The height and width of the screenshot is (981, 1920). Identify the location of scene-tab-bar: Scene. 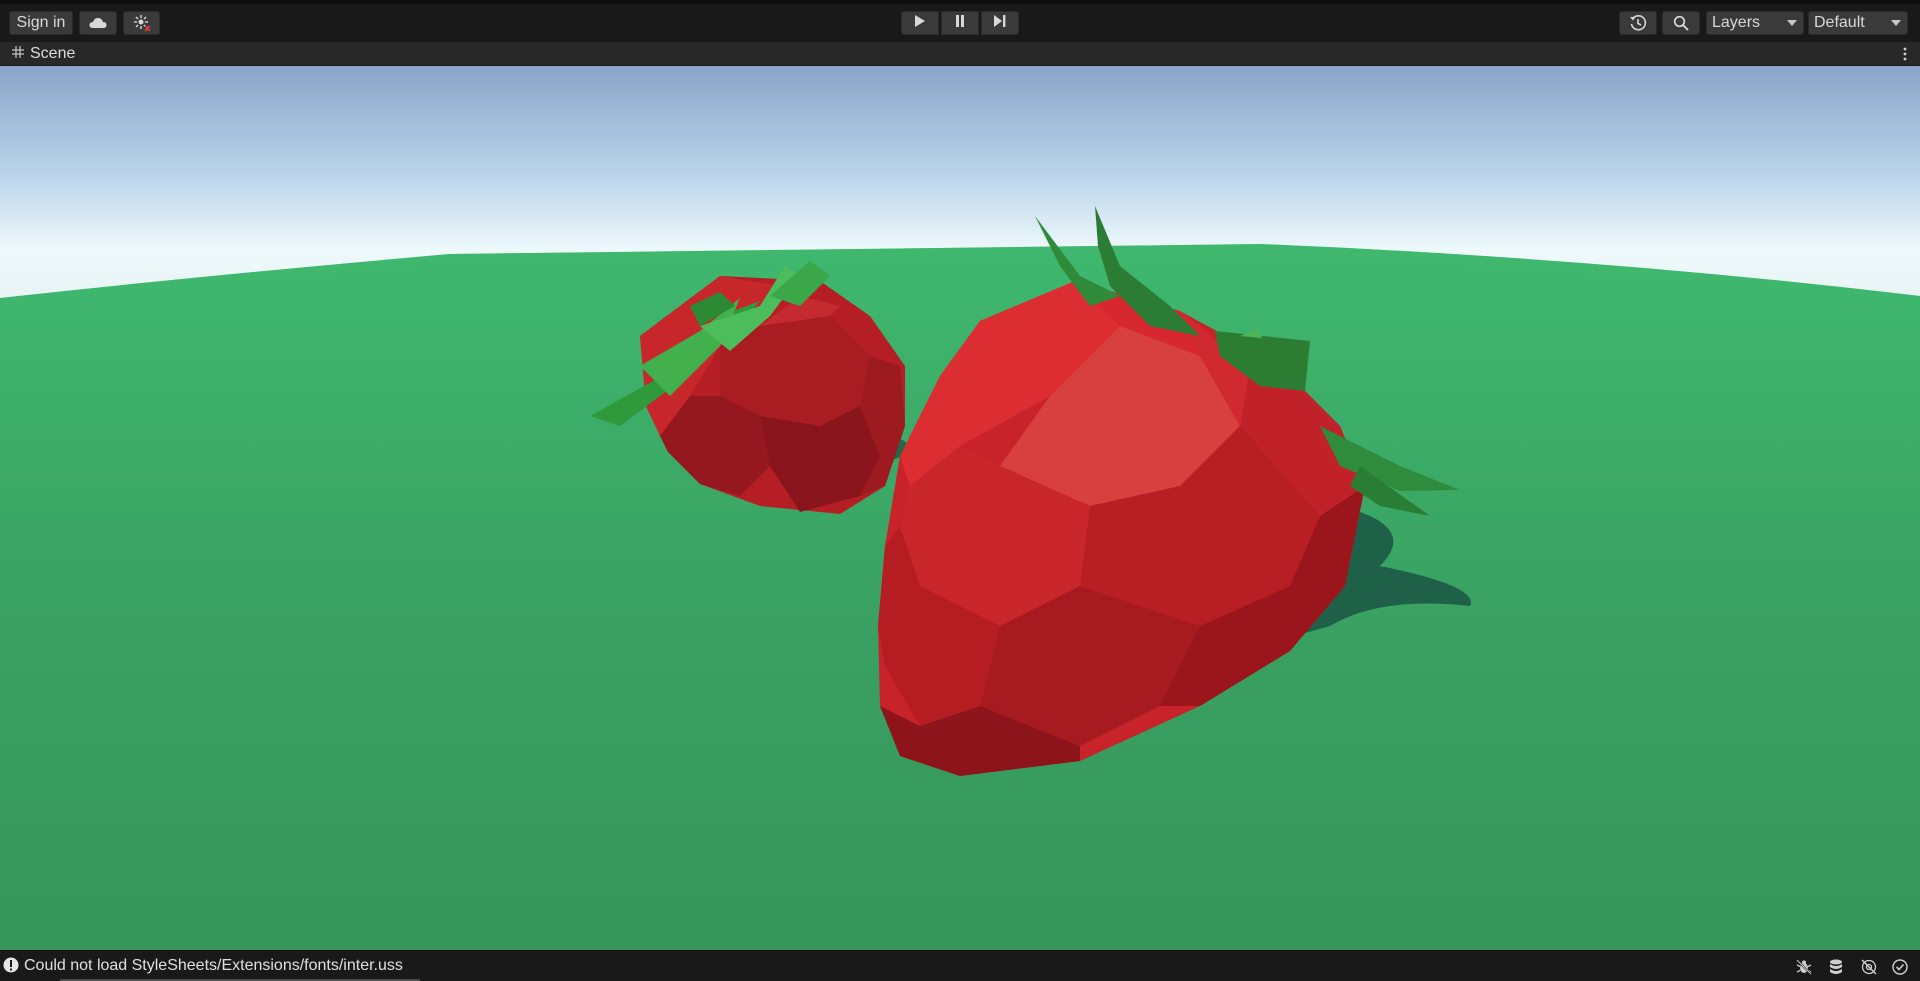
(960, 54).